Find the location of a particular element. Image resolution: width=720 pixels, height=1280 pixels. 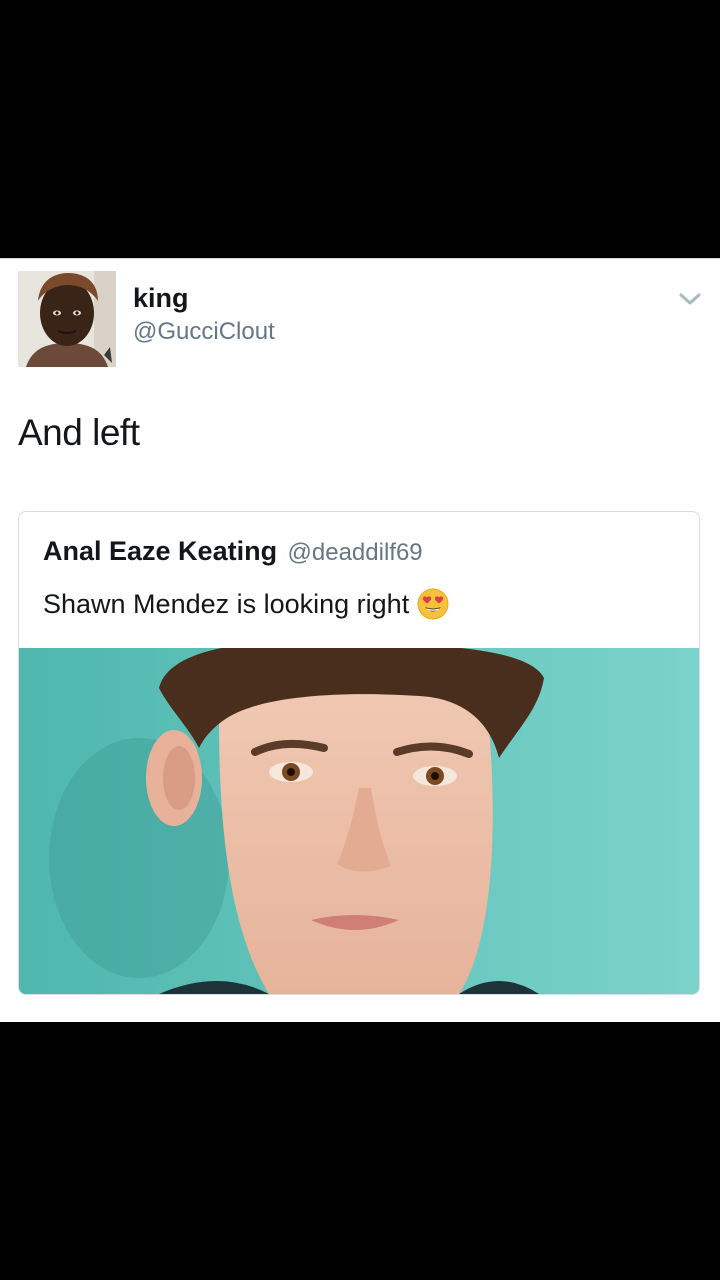

tweet-text: And left is located at coordinates (79, 432).